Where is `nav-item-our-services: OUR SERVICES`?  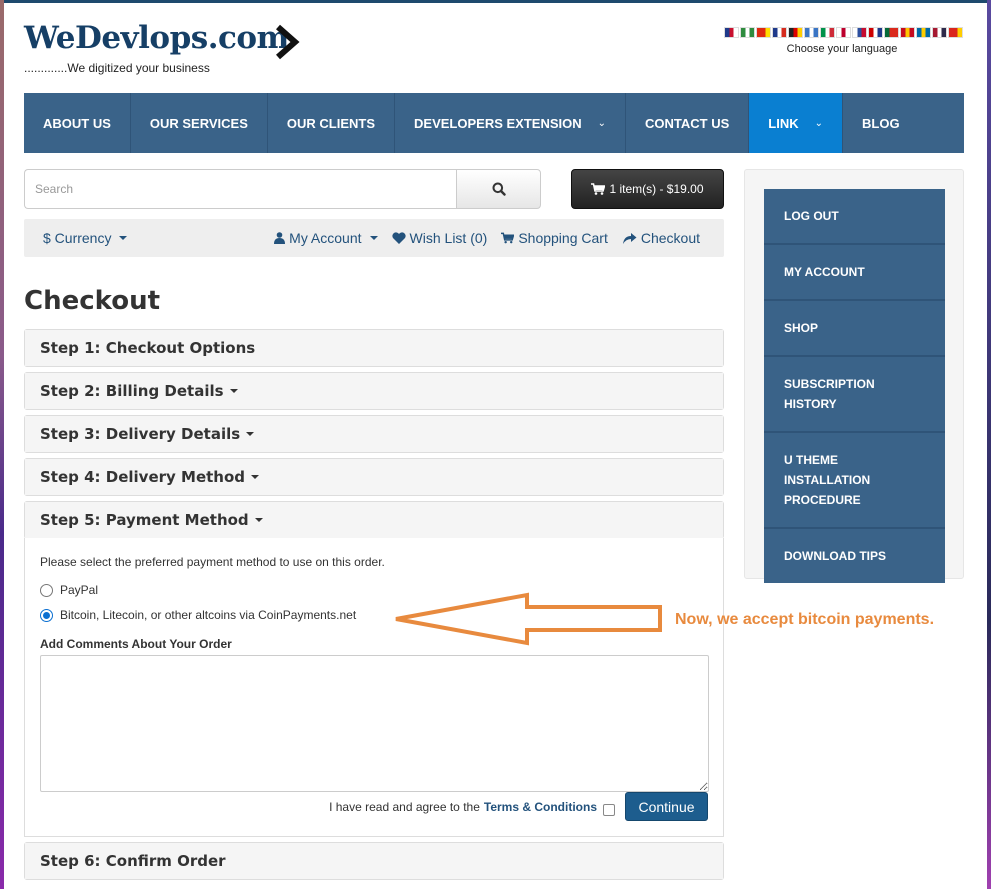 nav-item-our-services: OUR SERVICES is located at coordinates (199, 123).